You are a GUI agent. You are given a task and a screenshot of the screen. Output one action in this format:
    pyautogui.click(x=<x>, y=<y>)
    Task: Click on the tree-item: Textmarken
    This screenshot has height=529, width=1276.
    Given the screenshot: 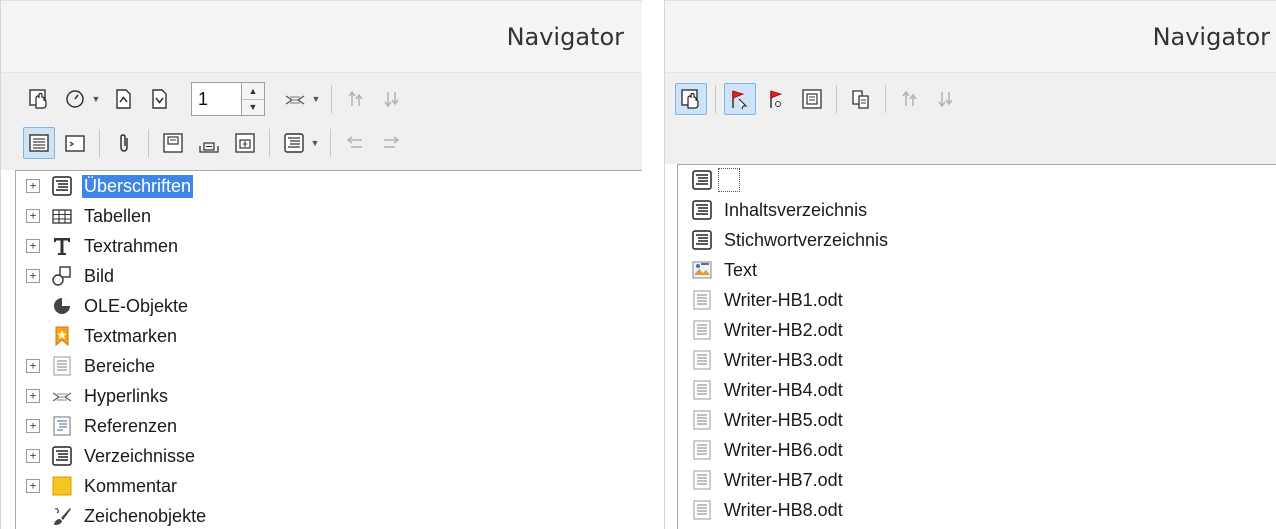 What is the action you would take?
    pyautogui.click(x=329, y=336)
    